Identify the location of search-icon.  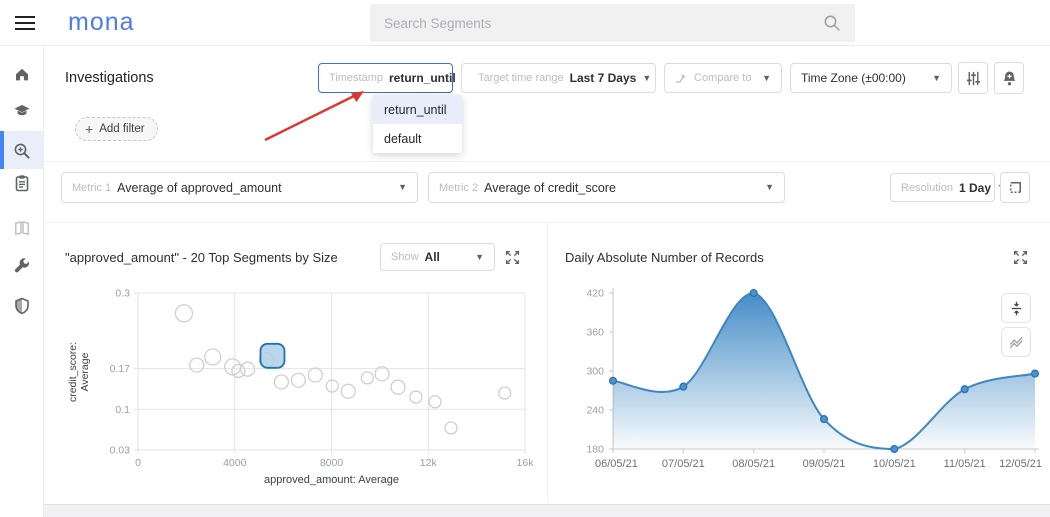
(832, 23).